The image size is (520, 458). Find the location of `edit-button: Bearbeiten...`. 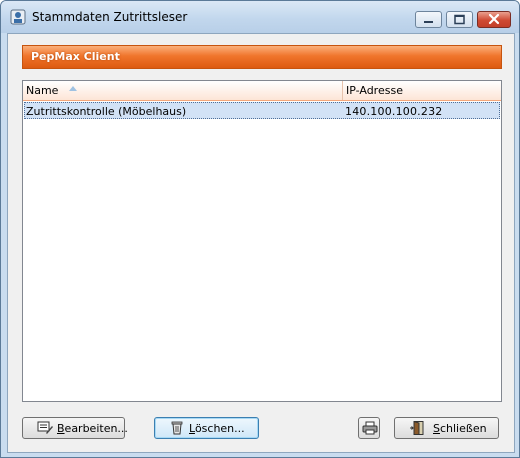

edit-button: Bearbeiten... is located at coordinates (75, 428).